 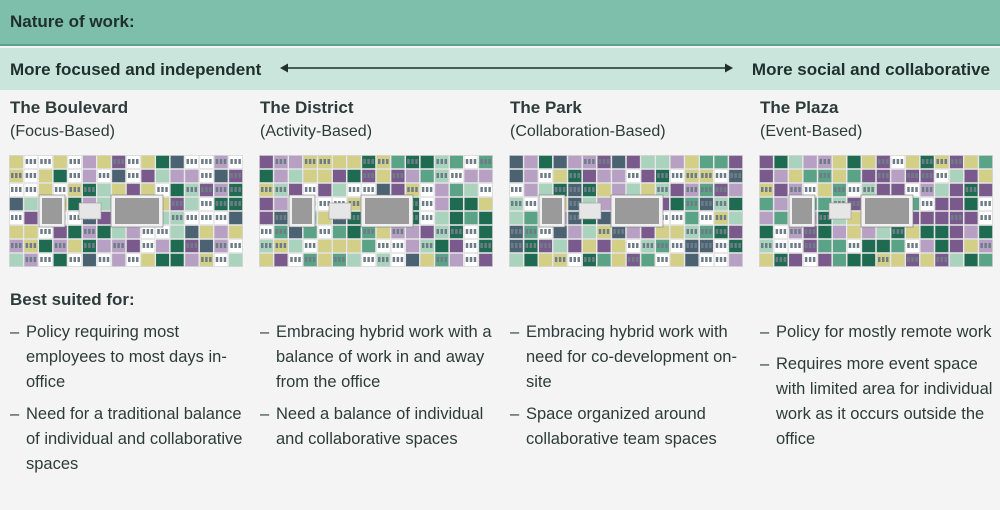 What do you see at coordinates (506, 68) in the screenshot?
I see `double-arrow-icon` at bounding box center [506, 68].